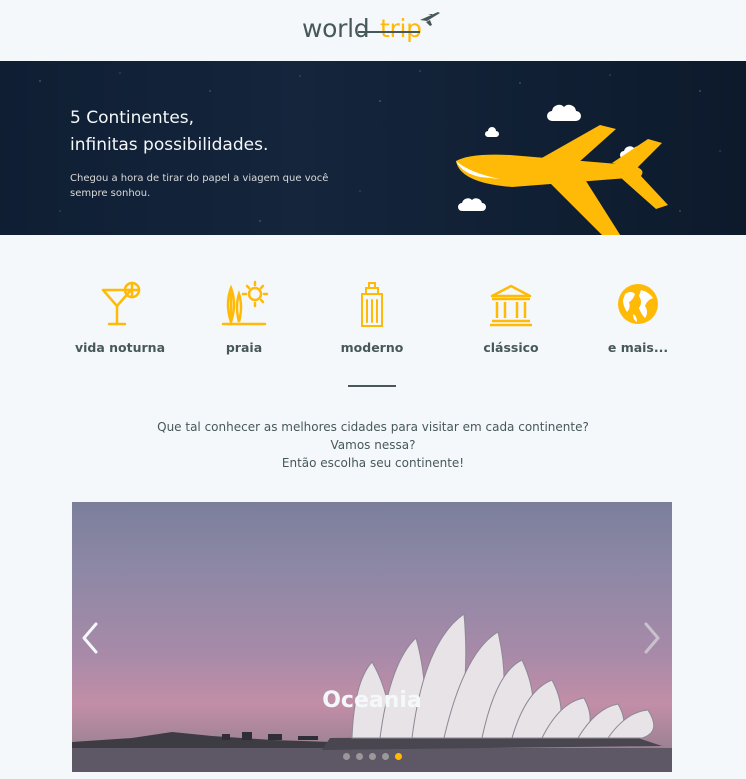  I want to click on category-moderno: moderno, so click(372, 317).